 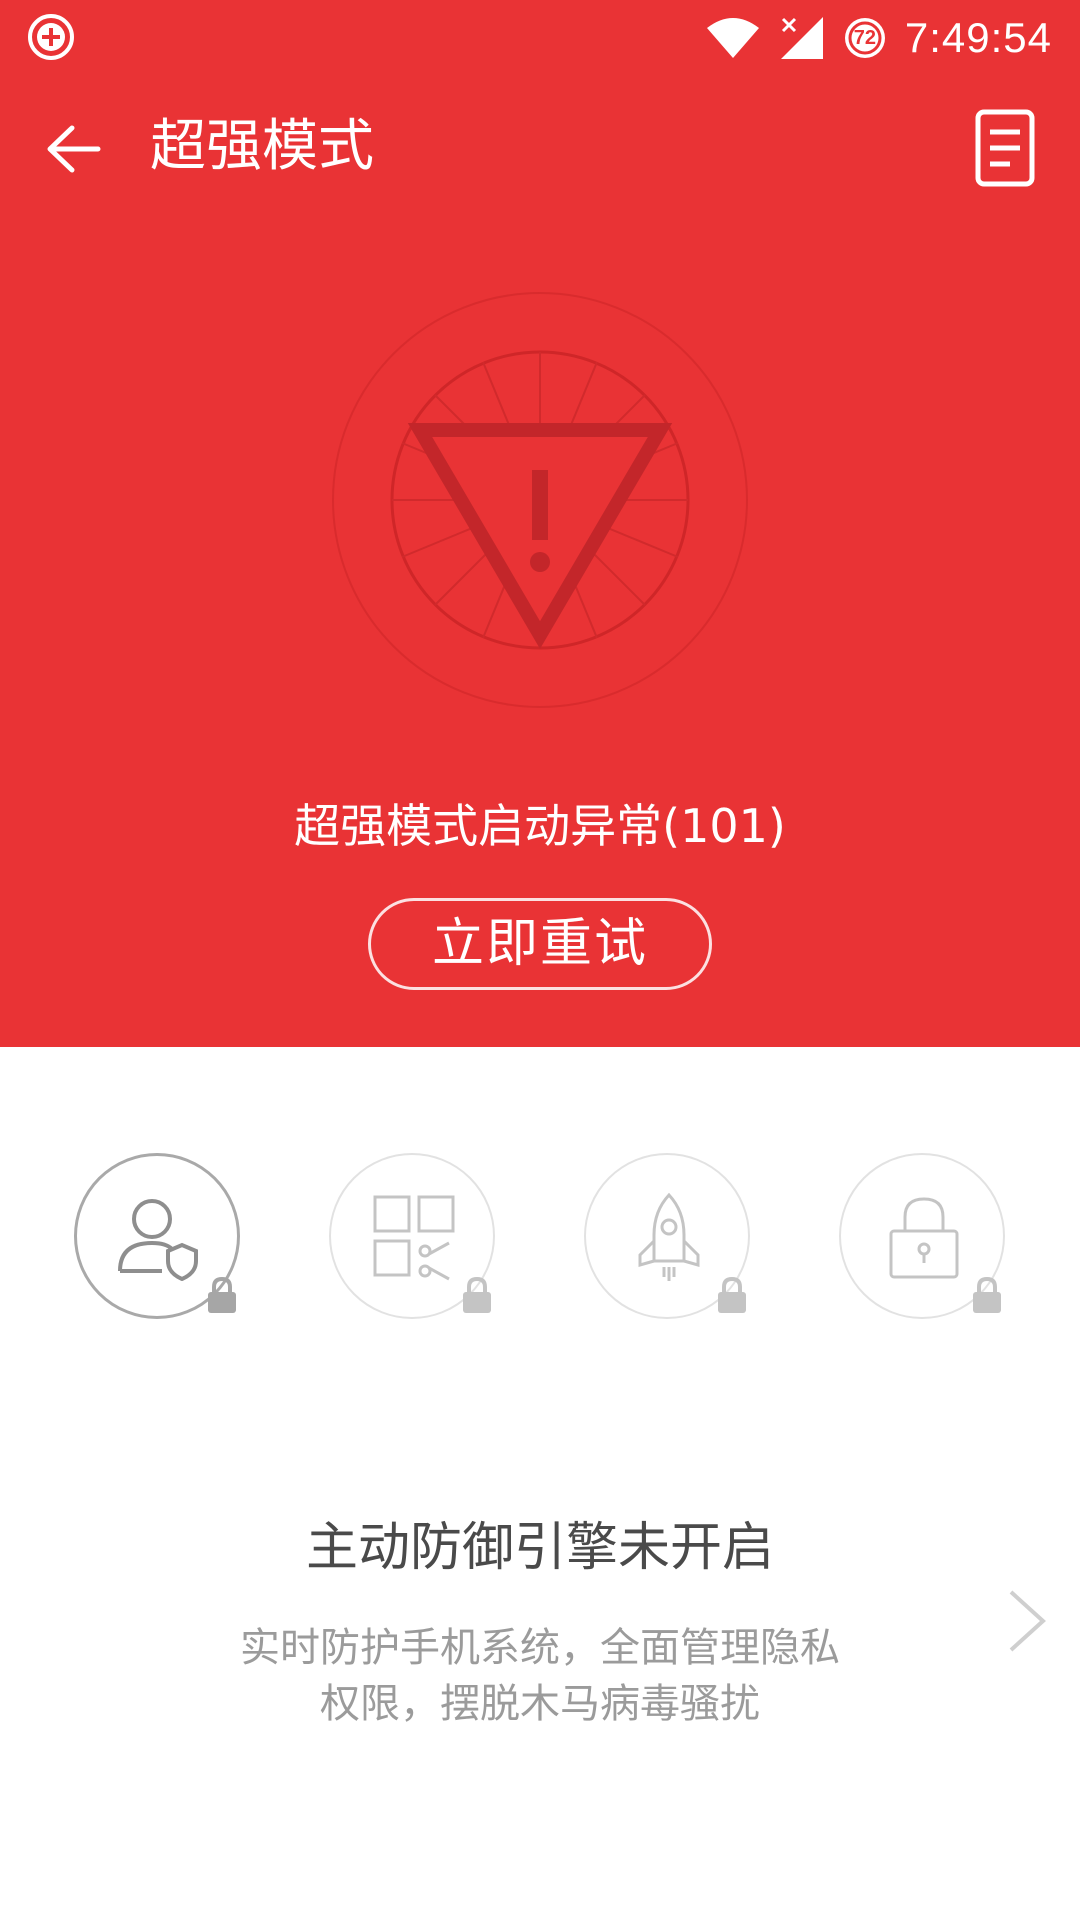 I want to click on status-time: 7:49:54, so click(x=978, y=37).